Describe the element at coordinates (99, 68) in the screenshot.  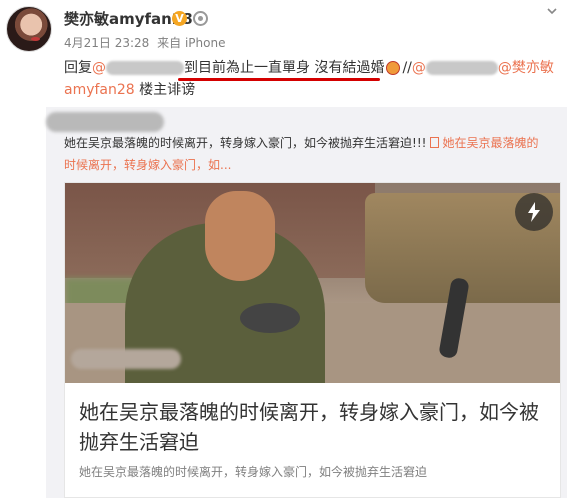
I see `mention-at: @` at that location.